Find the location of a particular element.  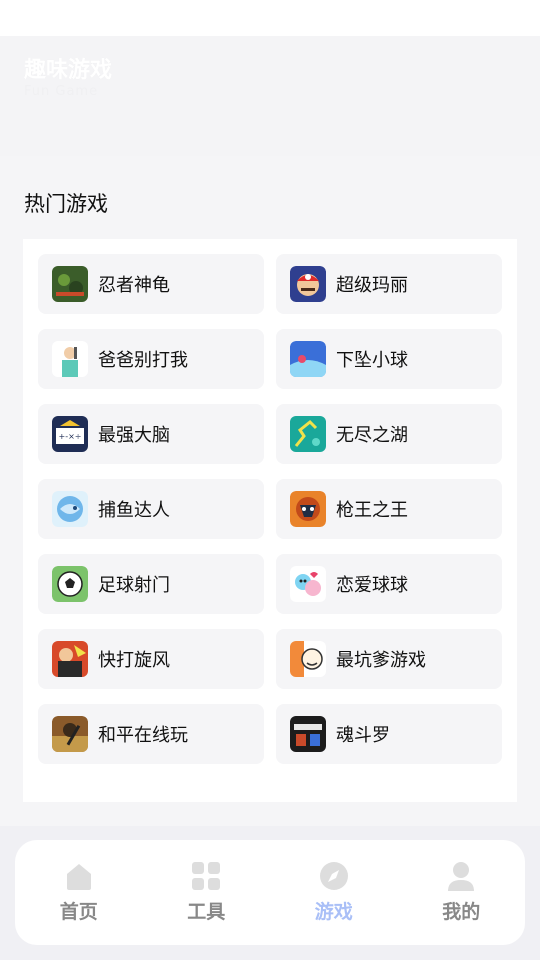

game-name: 捕鱼达人 is located at coordinates (134, 510).